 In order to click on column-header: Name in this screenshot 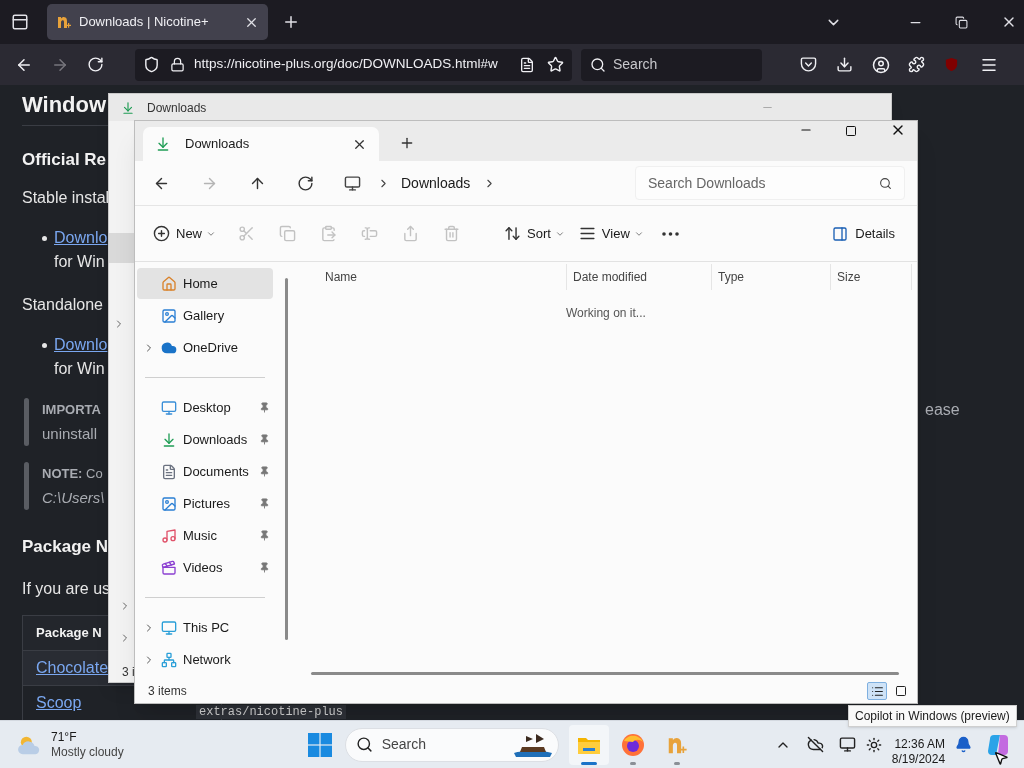, I will do `click(341, 277)`.